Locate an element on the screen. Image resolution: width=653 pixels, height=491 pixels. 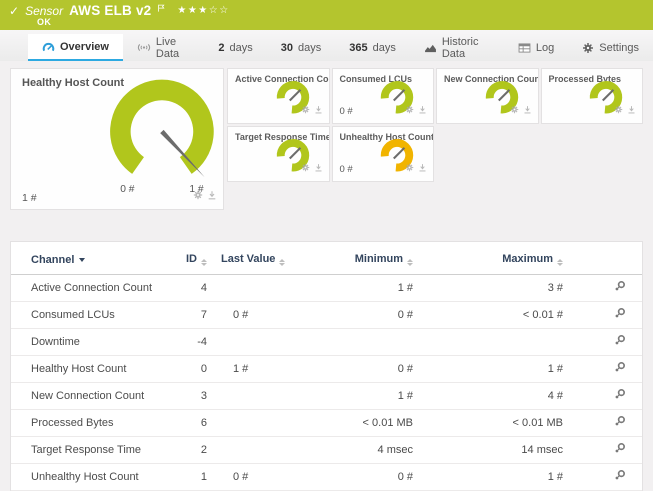
table-row: Unhealthy Host Count 1 0 #0 #1 # is located at coordinates (326, 477).